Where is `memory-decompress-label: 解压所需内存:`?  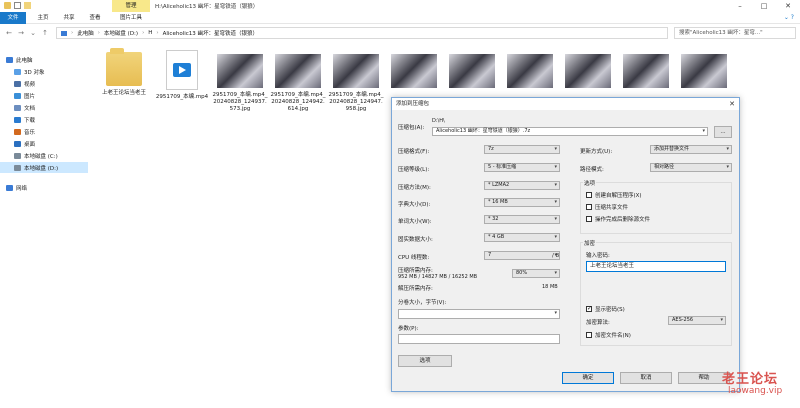 memory-decompress-label: 解压所需内存: is located at coordinates (415, 289).